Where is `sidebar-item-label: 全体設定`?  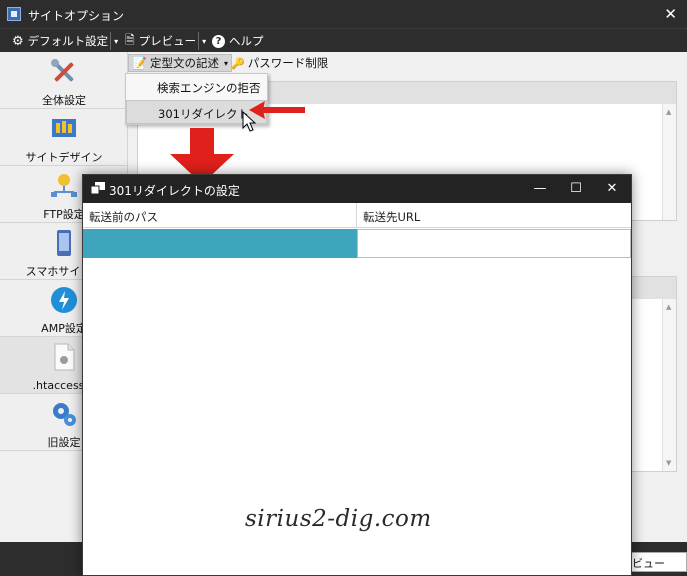 sidebar-item-label: 全体設定 is located at coordinates (64, 100).